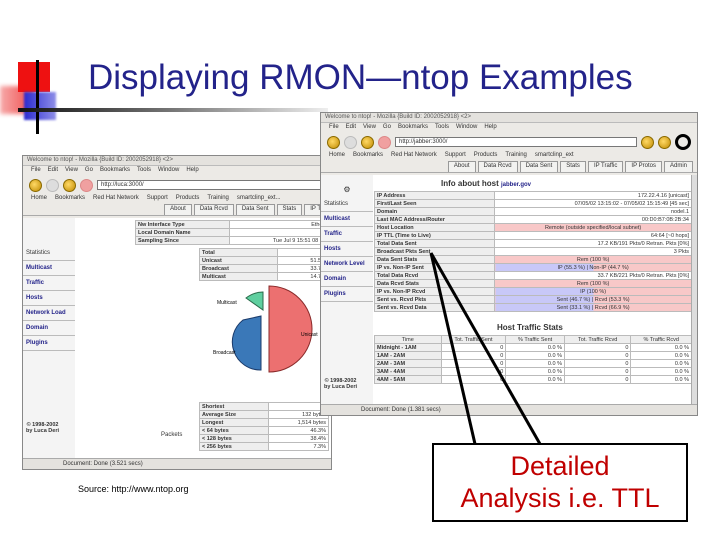  What do you see at coordinates (560, 498) in the screenshot?
I see `callout-line-2: Analysis i.e. TTL` at bounding box center [560, 498].